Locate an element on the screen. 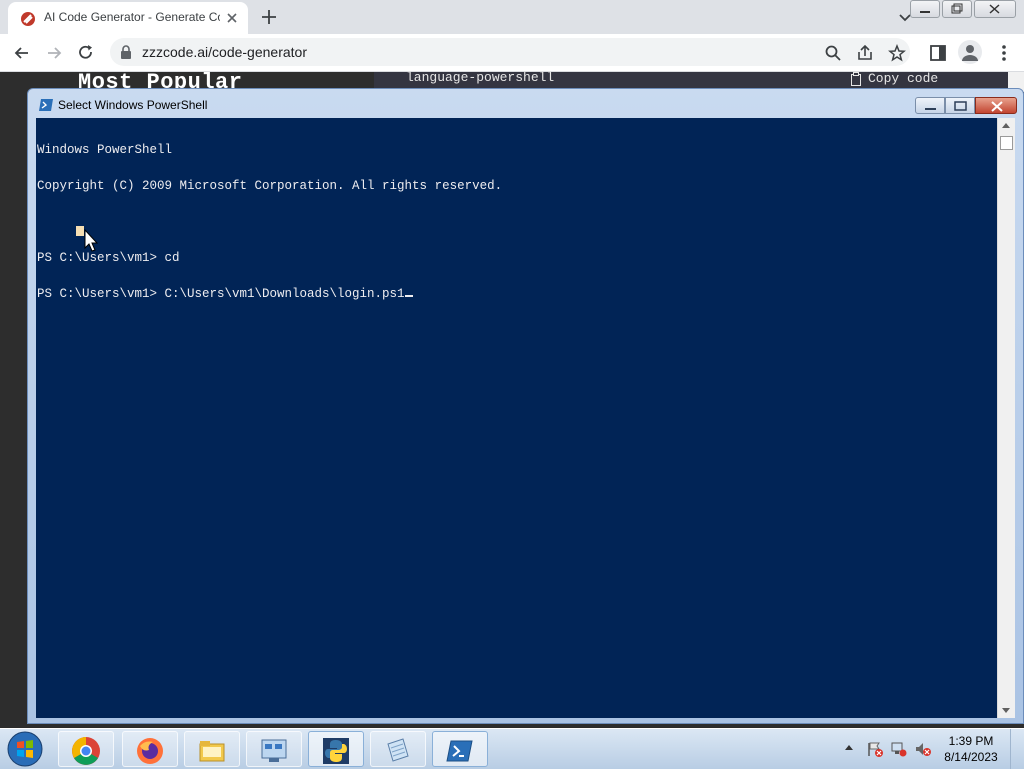 This screenshot has height=769, width=1024. maximize-icon is located at coordinates (960, 106).